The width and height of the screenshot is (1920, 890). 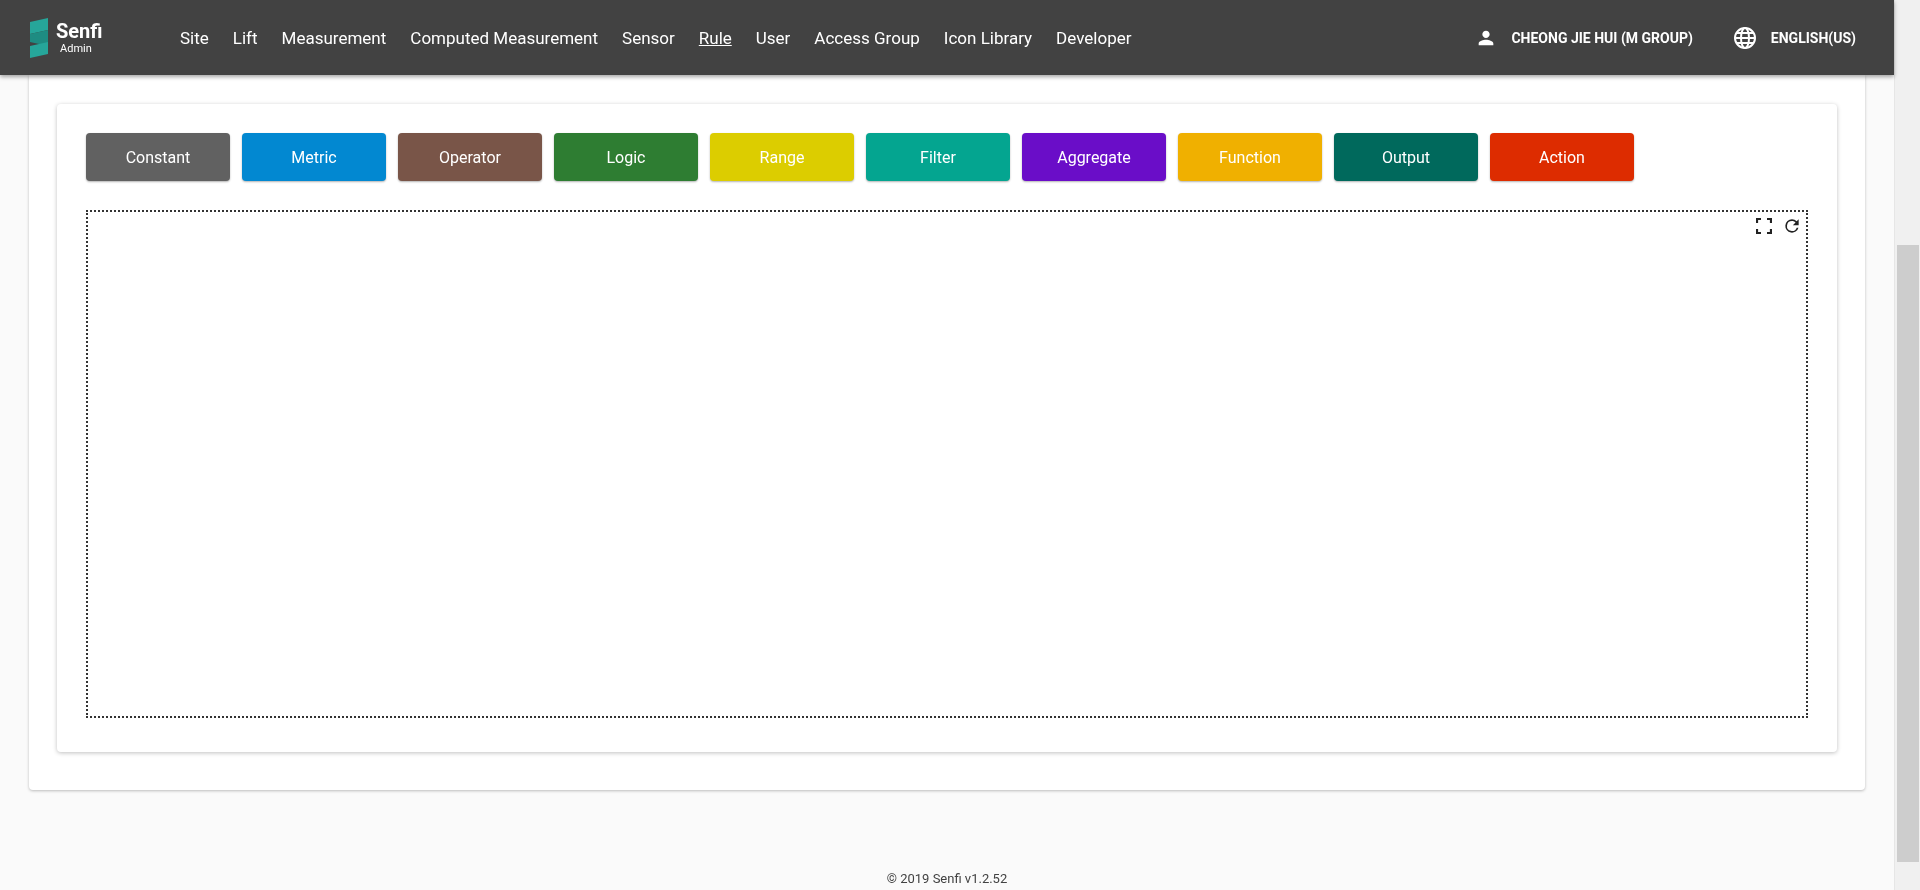 I want to click on language-selector: ENGLISH(US), so click(x=1813, y=37).